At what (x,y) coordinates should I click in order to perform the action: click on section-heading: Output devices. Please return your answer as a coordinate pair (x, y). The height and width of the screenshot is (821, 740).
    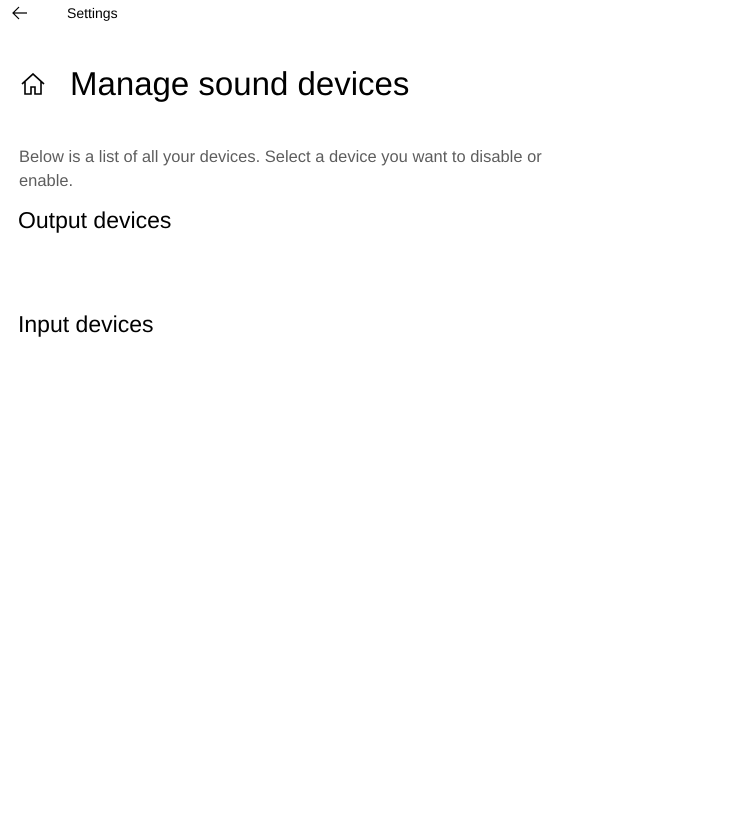
    Looking at the image, I should click on (95, 221).